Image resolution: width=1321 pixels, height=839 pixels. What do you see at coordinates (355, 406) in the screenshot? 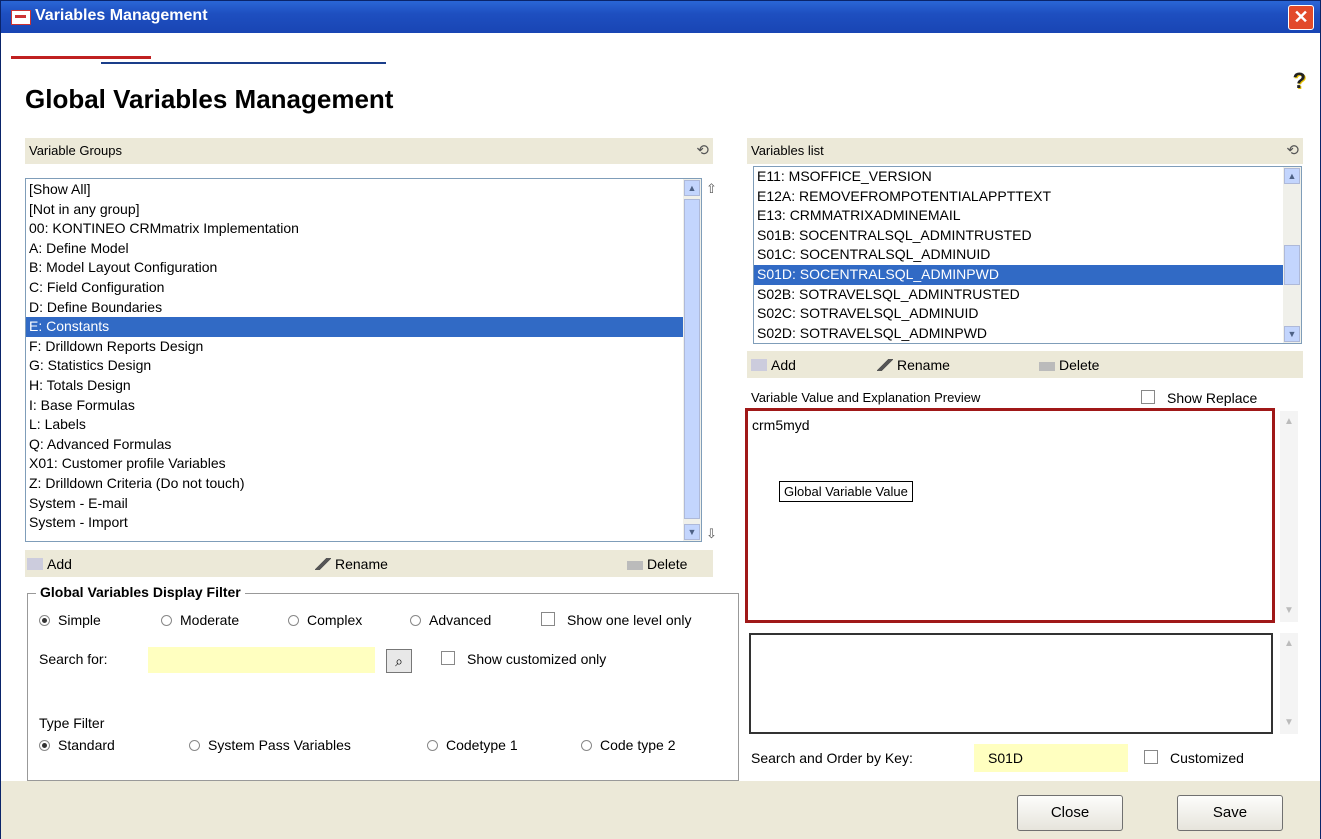
I see `list-item: I: Base Formulas` at bounding box center [355, 406].